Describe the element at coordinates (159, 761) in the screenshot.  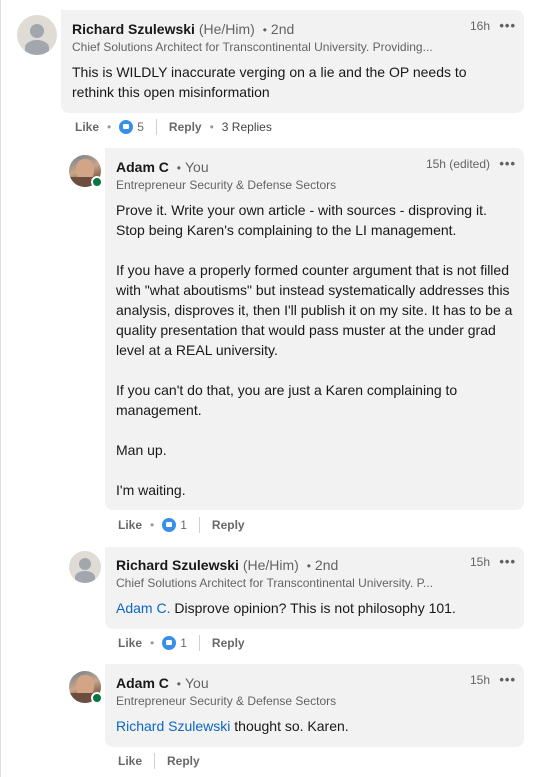
I see `comment-actions: Like Reply` at that location.